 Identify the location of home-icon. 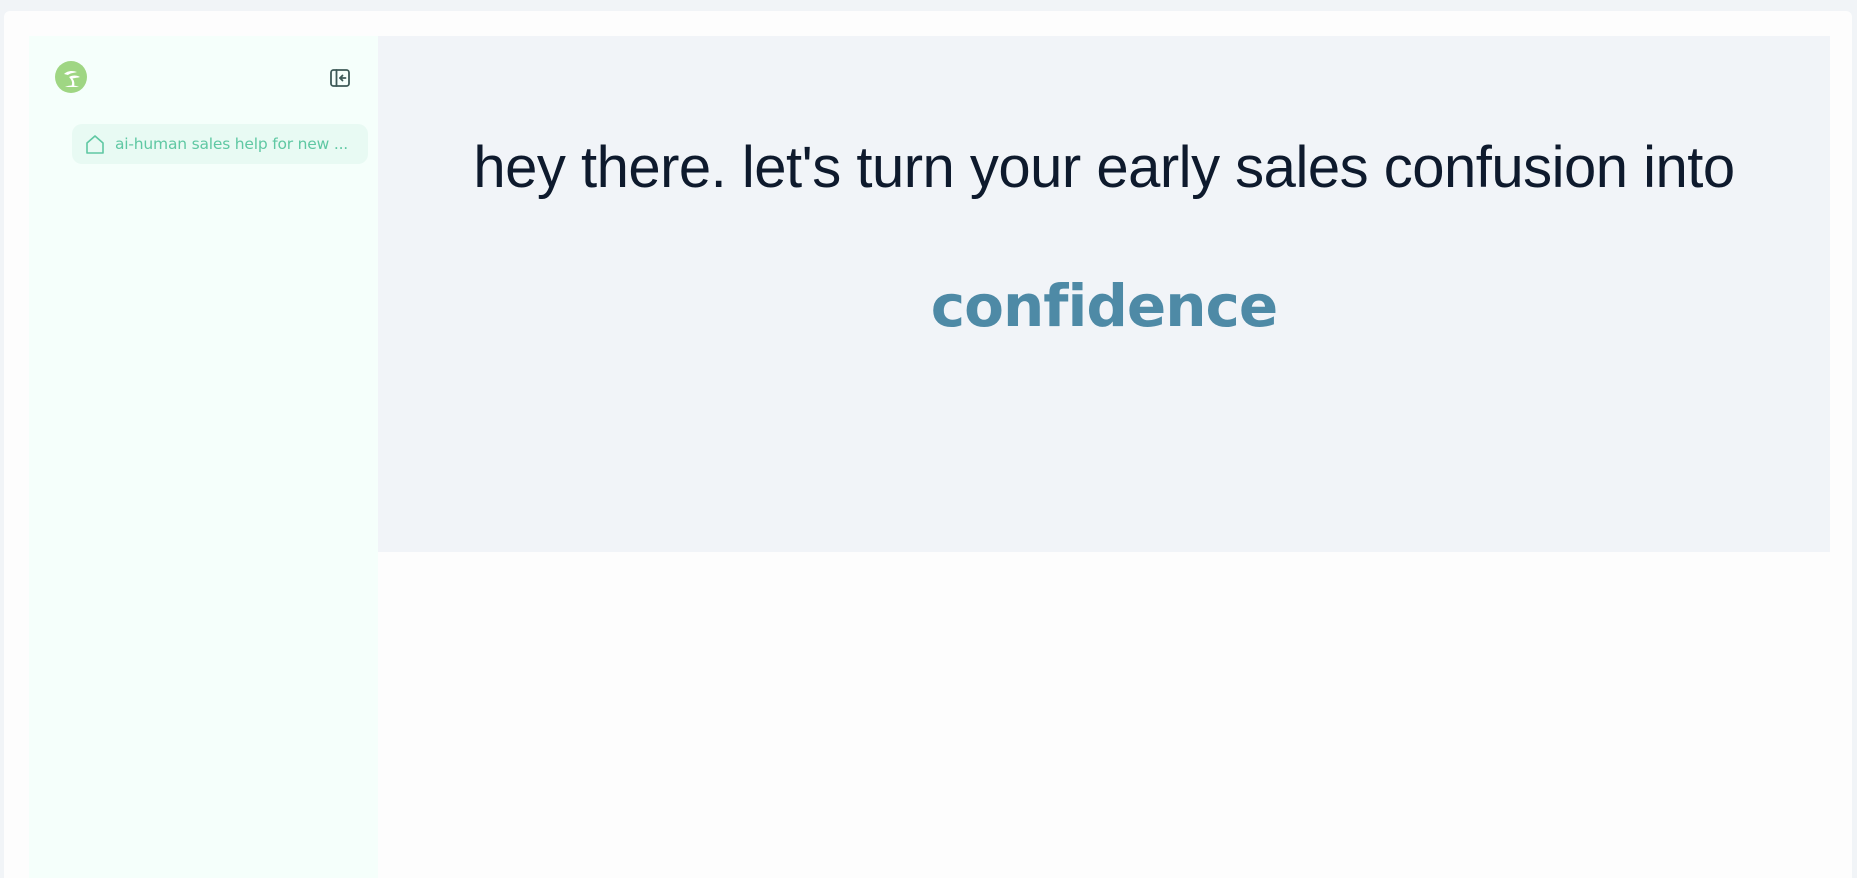
(95, 144).